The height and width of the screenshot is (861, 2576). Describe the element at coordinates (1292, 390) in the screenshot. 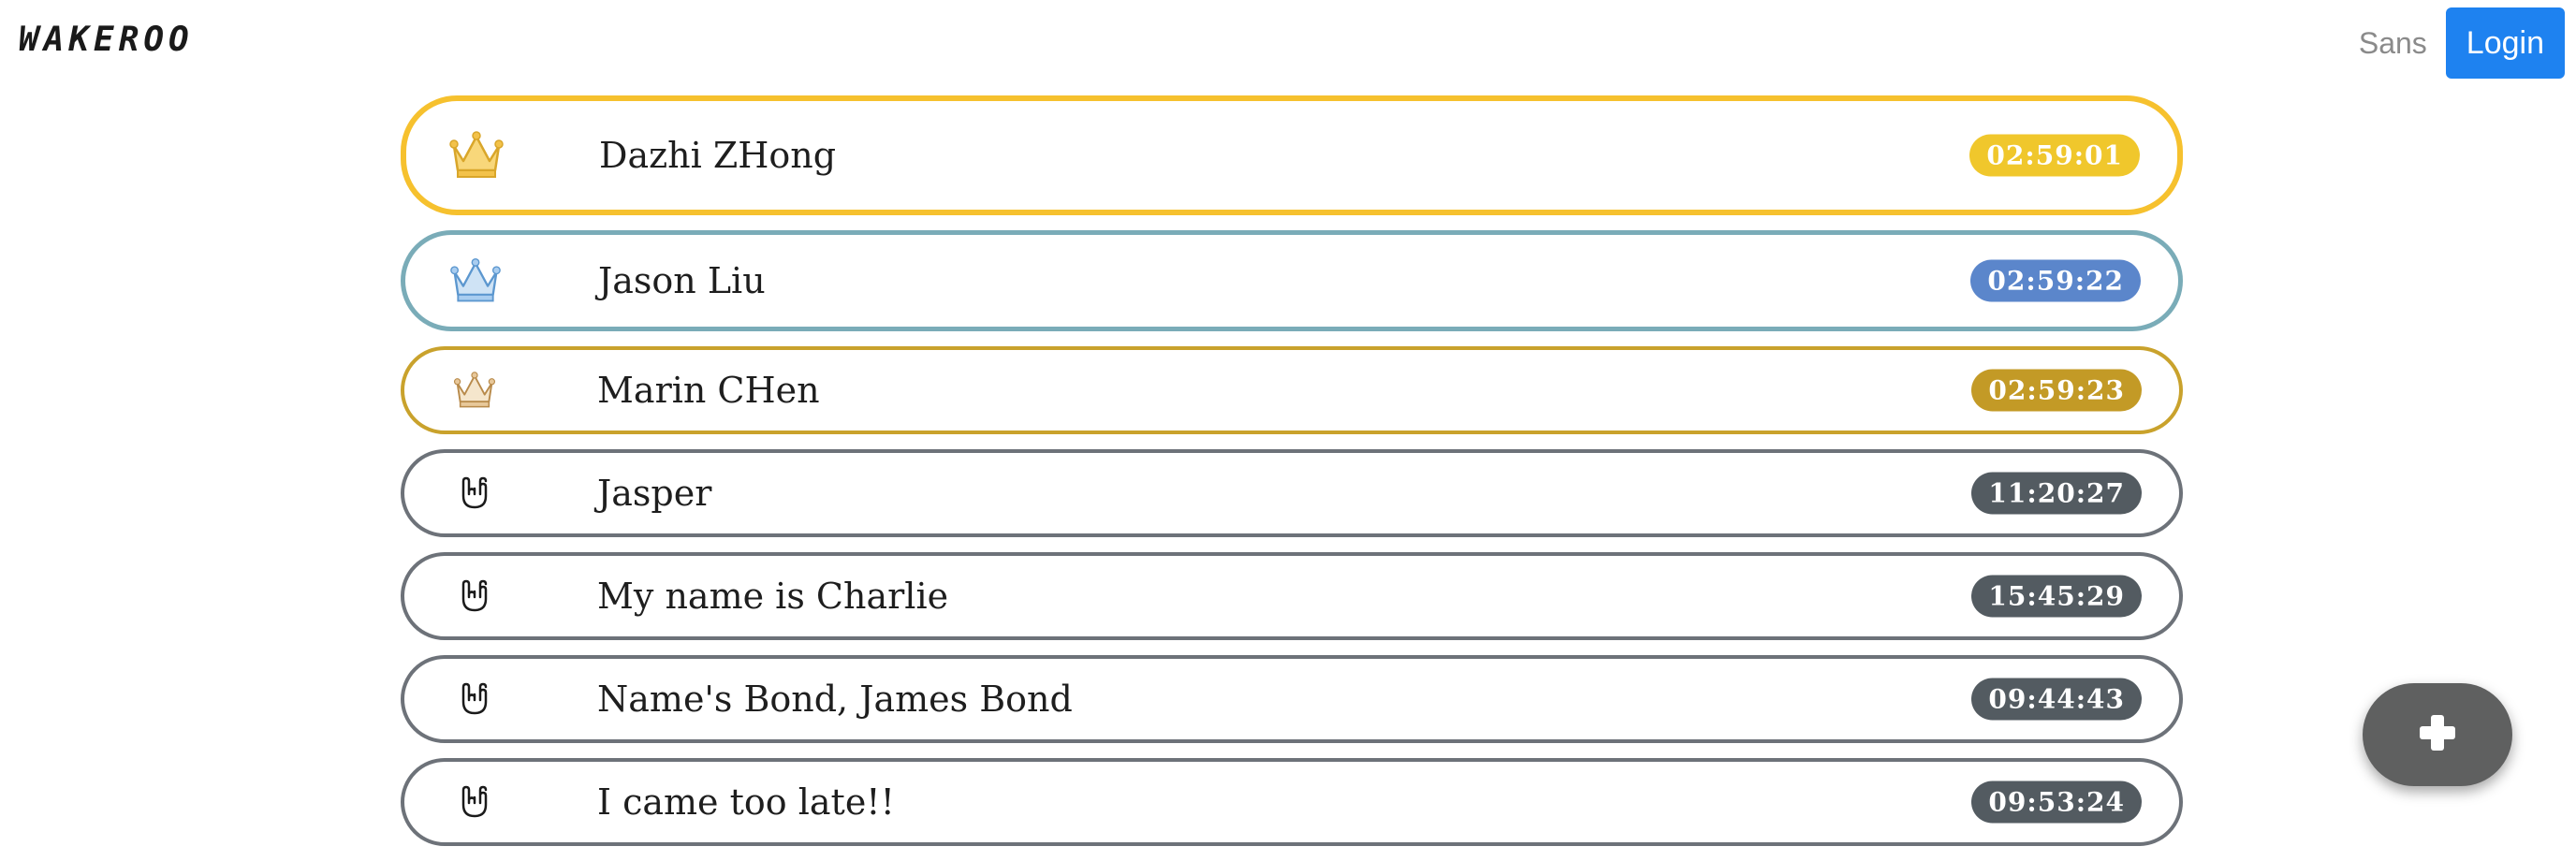

I see `list-item: Marin CHen 02:59:23` at that location.